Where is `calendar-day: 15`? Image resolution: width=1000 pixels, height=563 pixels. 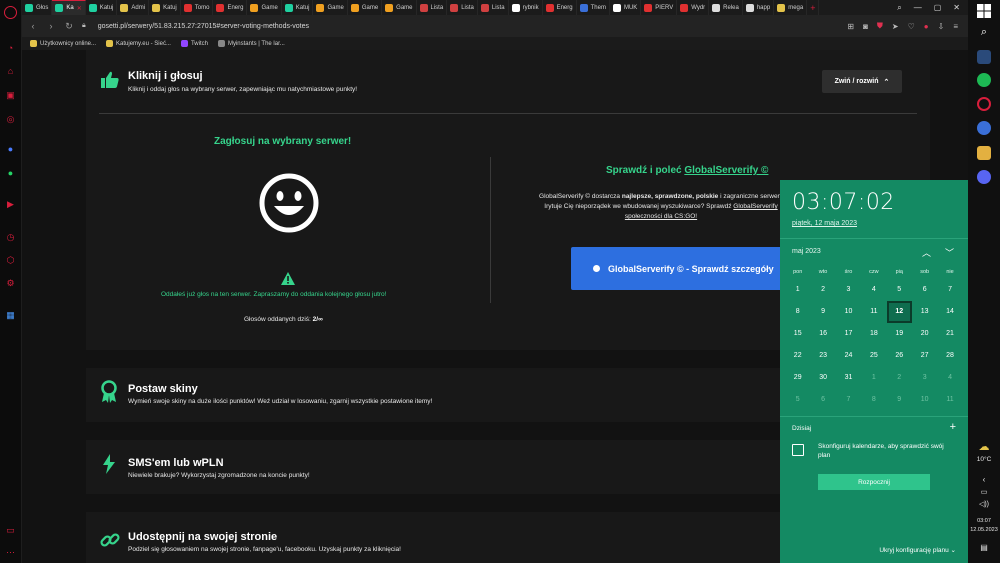 calendar-day: 15 is located at coordinates (797, 334).